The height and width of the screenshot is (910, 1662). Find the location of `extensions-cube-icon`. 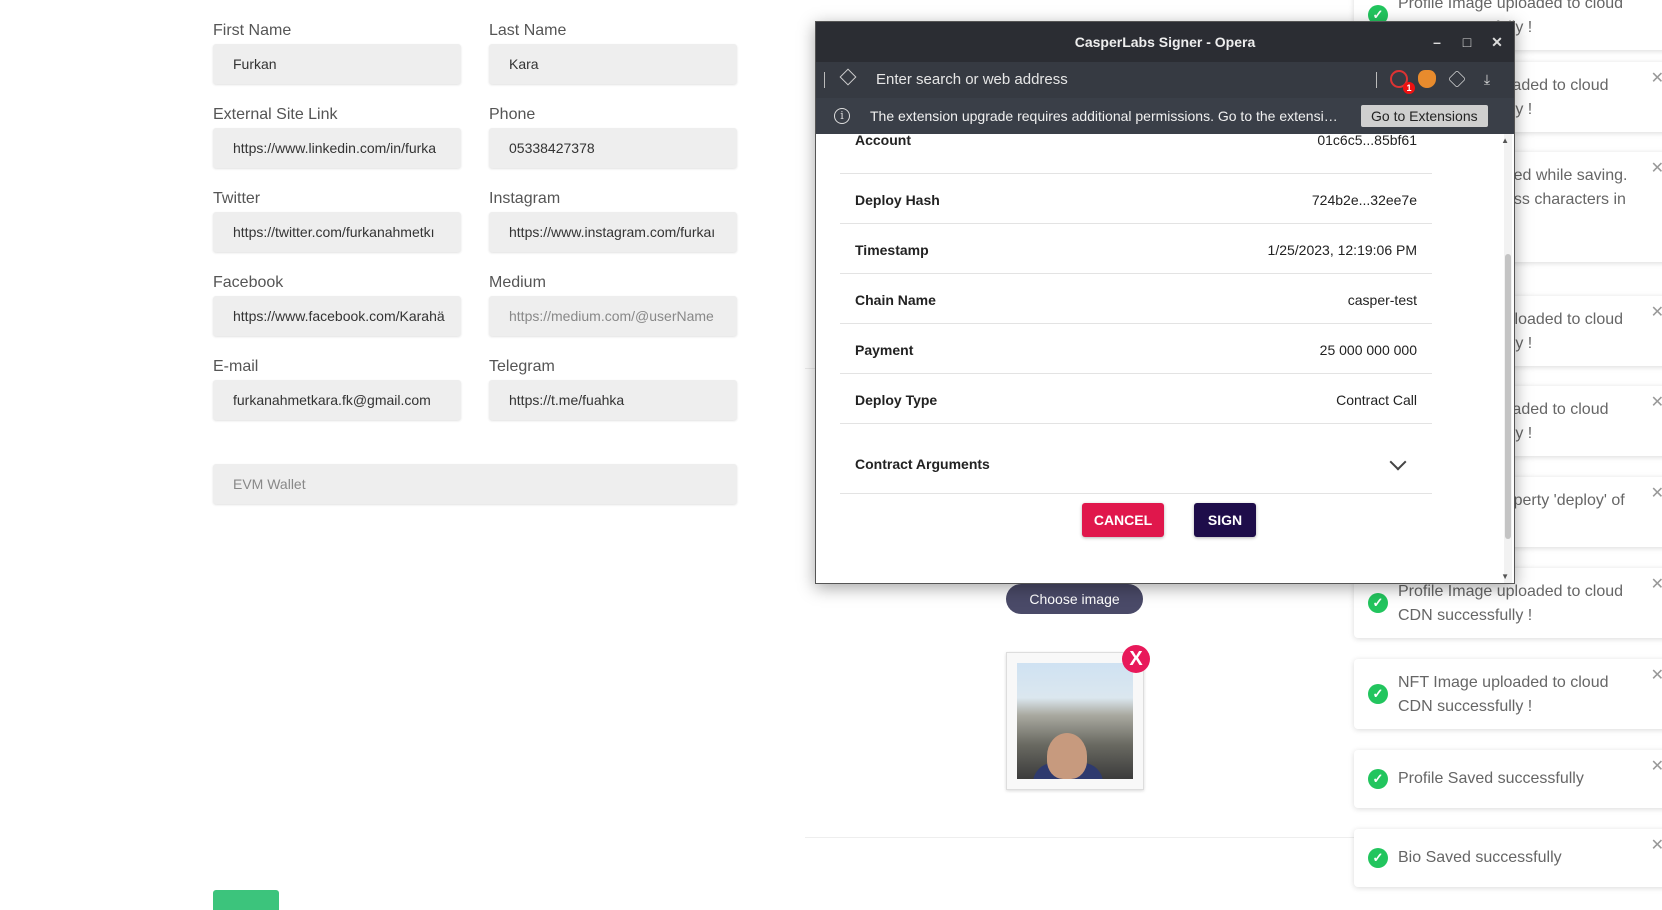

extensions-cube-icon is located at coordinates (1457, 79).